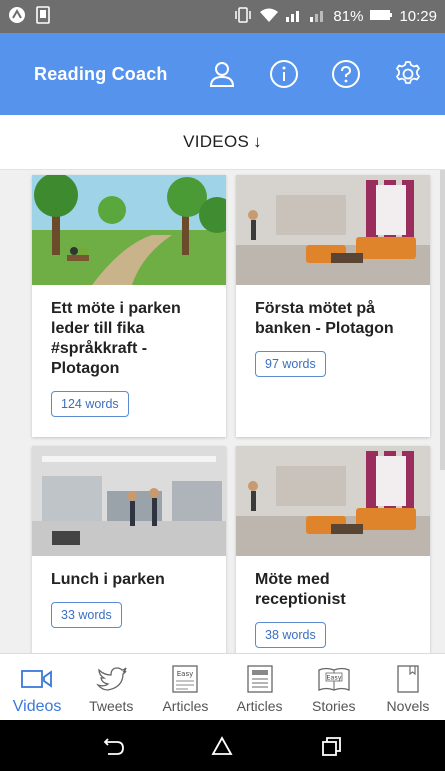 The width and height of the screenshot is (445, 771). I want to click on battery-percent: 81%, so click(348, 16).